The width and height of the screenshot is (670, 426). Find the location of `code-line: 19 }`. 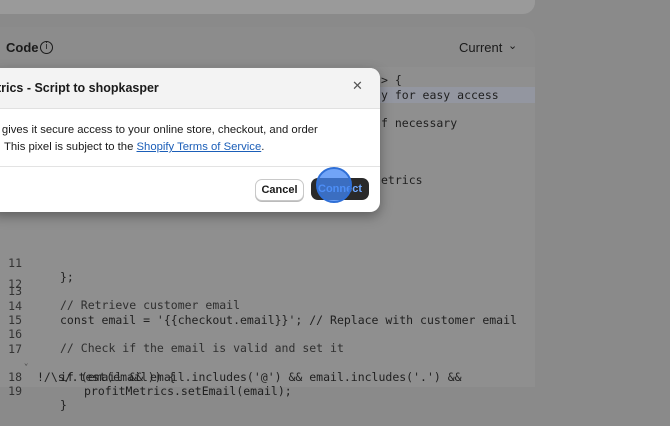

code-line: 19 } is located at coordinates (267, 391).